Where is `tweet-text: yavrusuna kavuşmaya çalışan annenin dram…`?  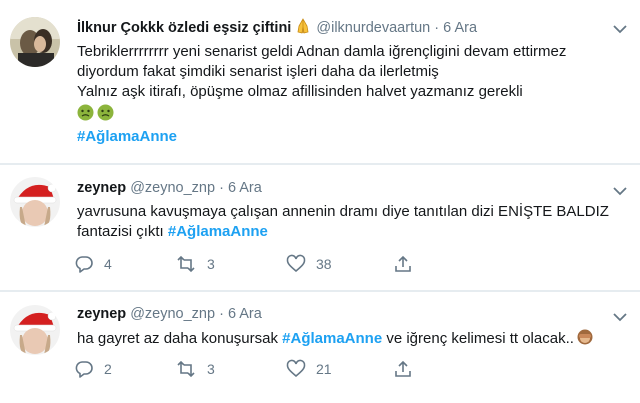
tweet-text: yavrusuna kavuşmaya çalışan annenin dram… is located at coordinates (352, 222).